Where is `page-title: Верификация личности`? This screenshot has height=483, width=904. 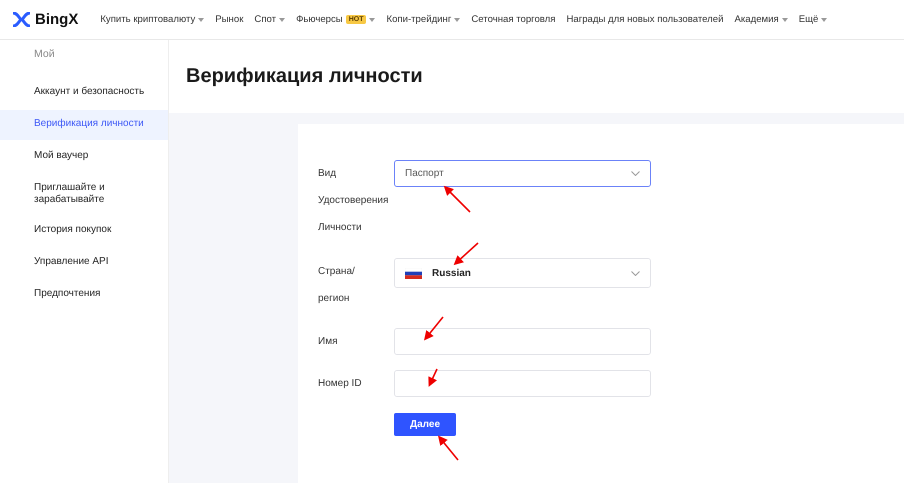 page-title: Верификация личности is located at coordinates (304, 76).